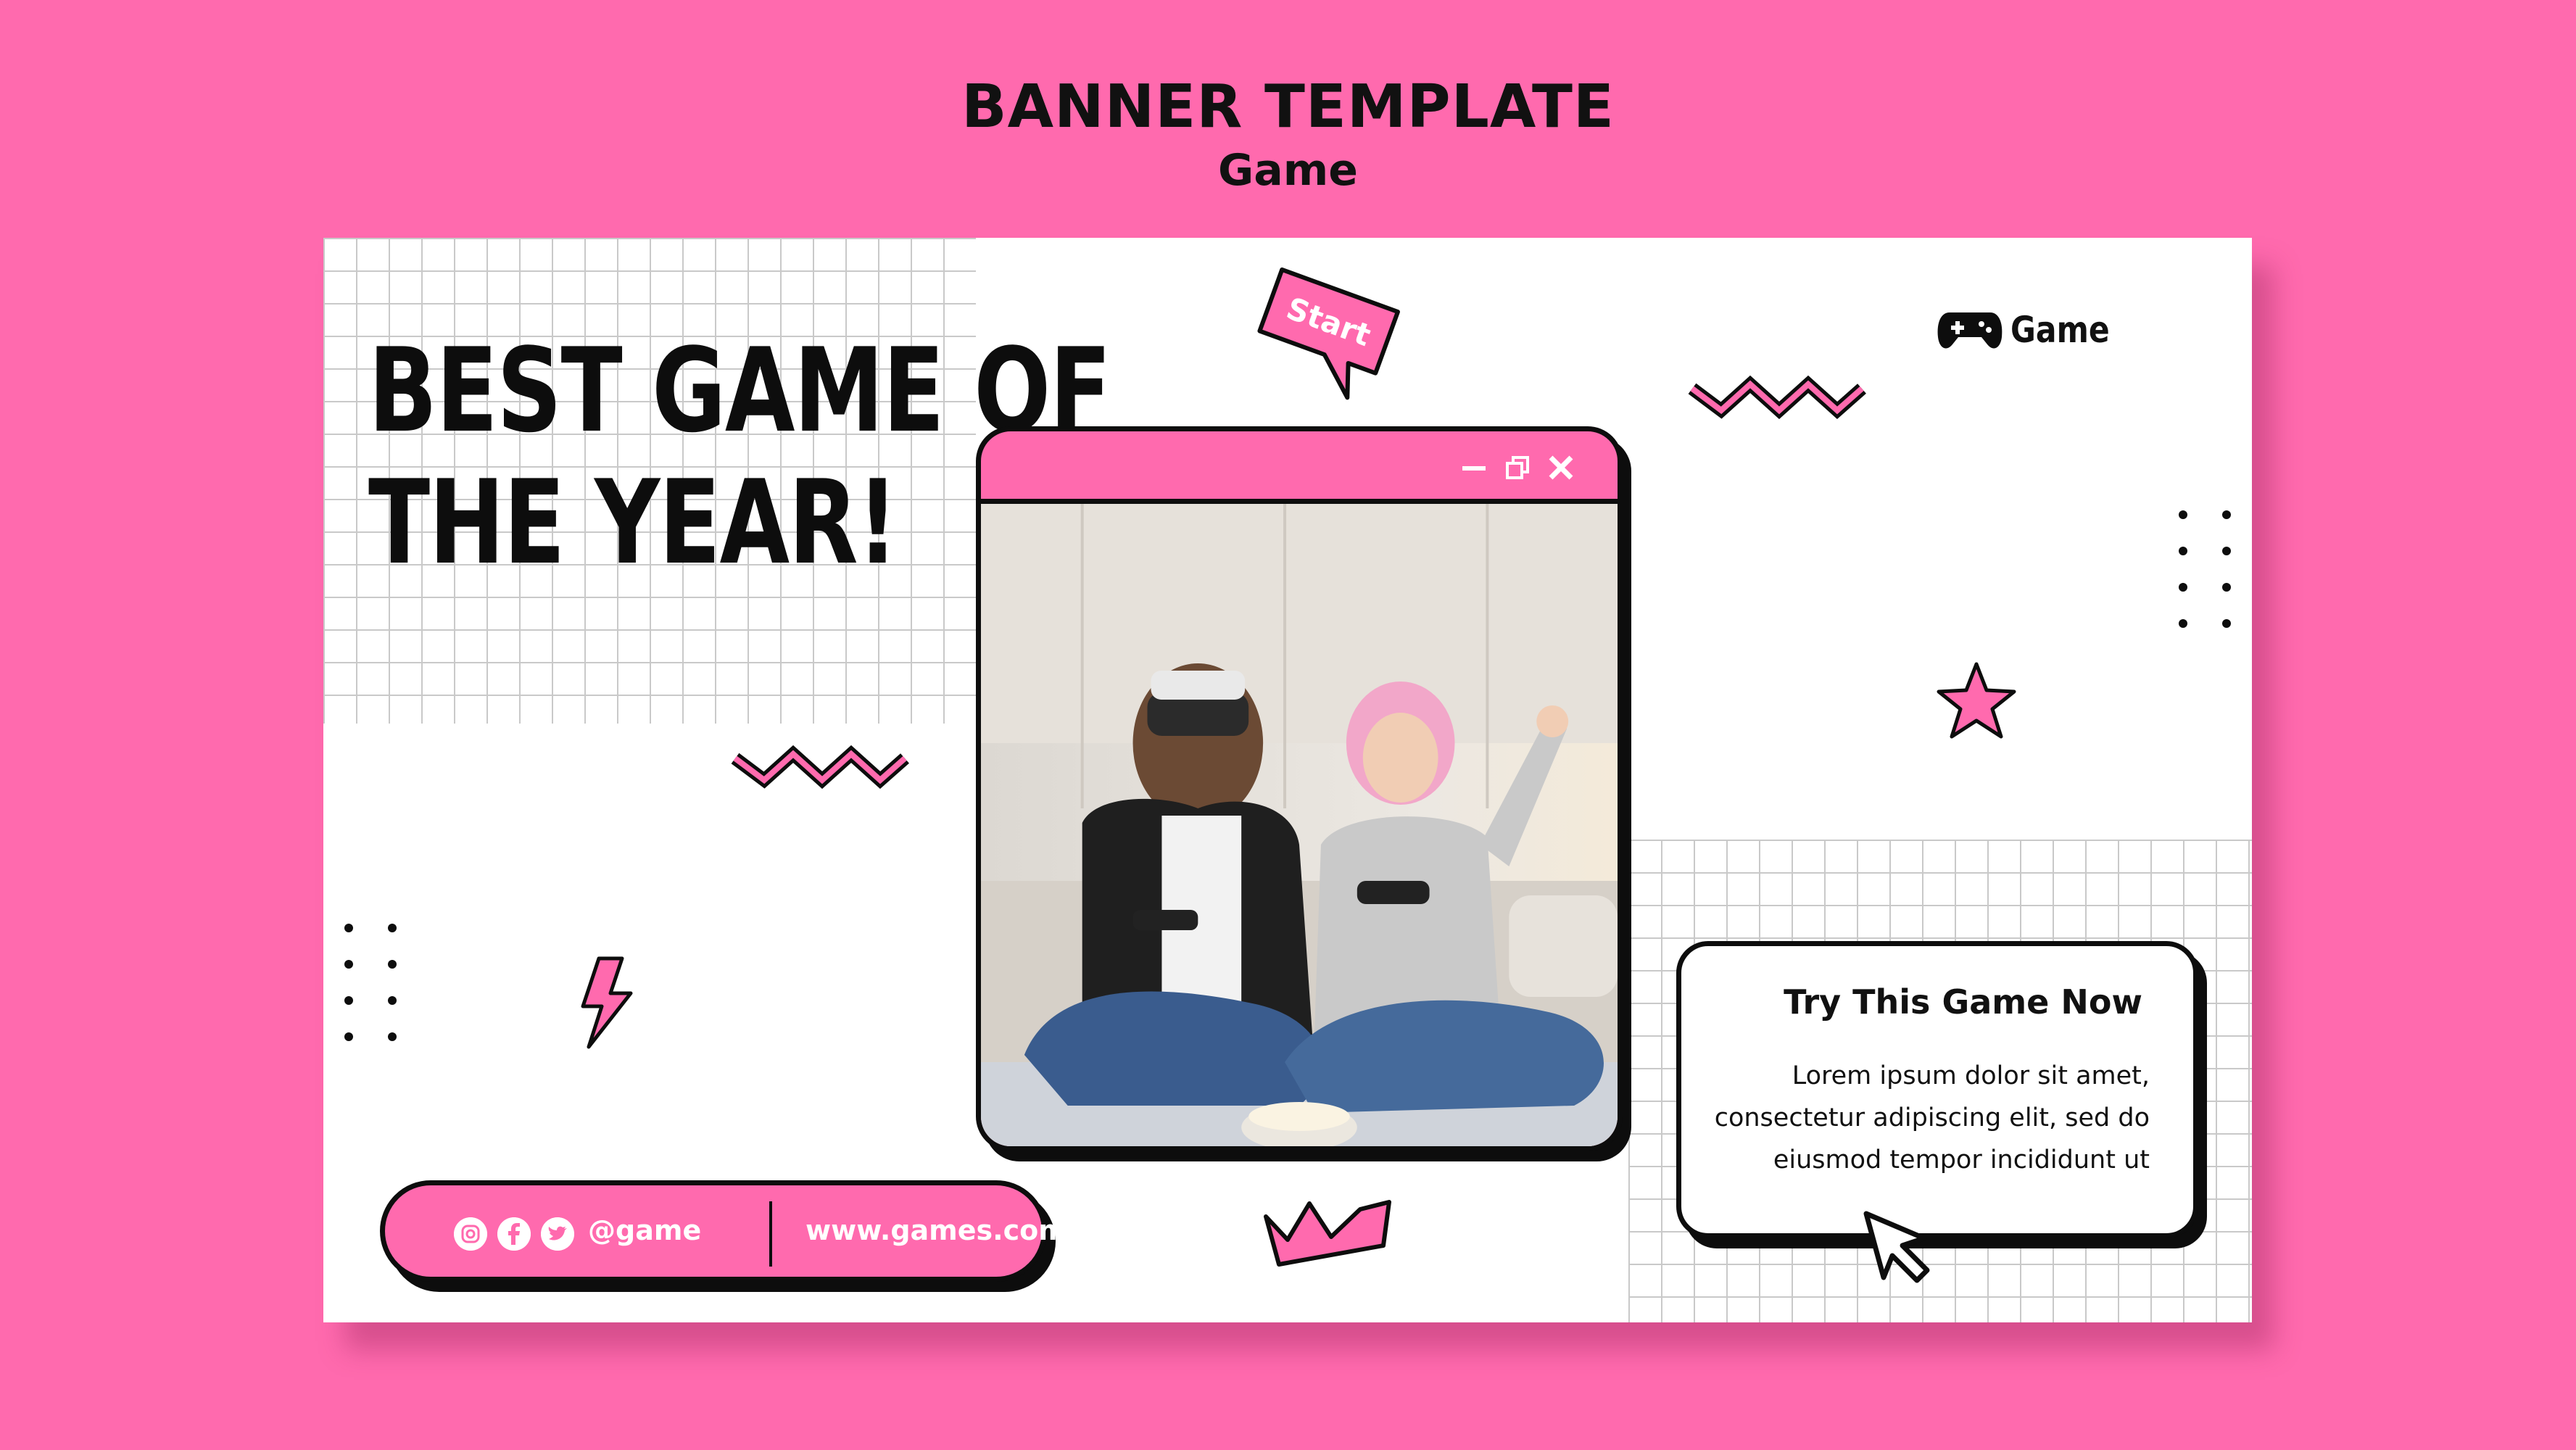 The image size is (2576, 1450). I want to click on gamepad-icon, so click(1970, 330).